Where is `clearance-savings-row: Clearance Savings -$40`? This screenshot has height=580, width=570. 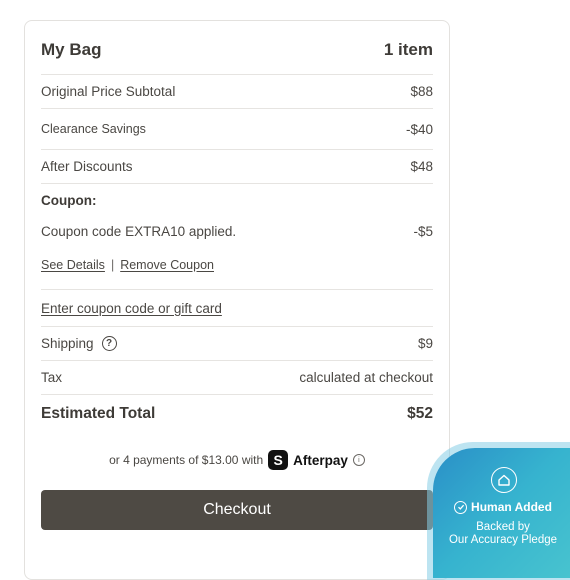
clearance-savings-row: Clearance Savings -$40 is located at coordinates (237, 129).